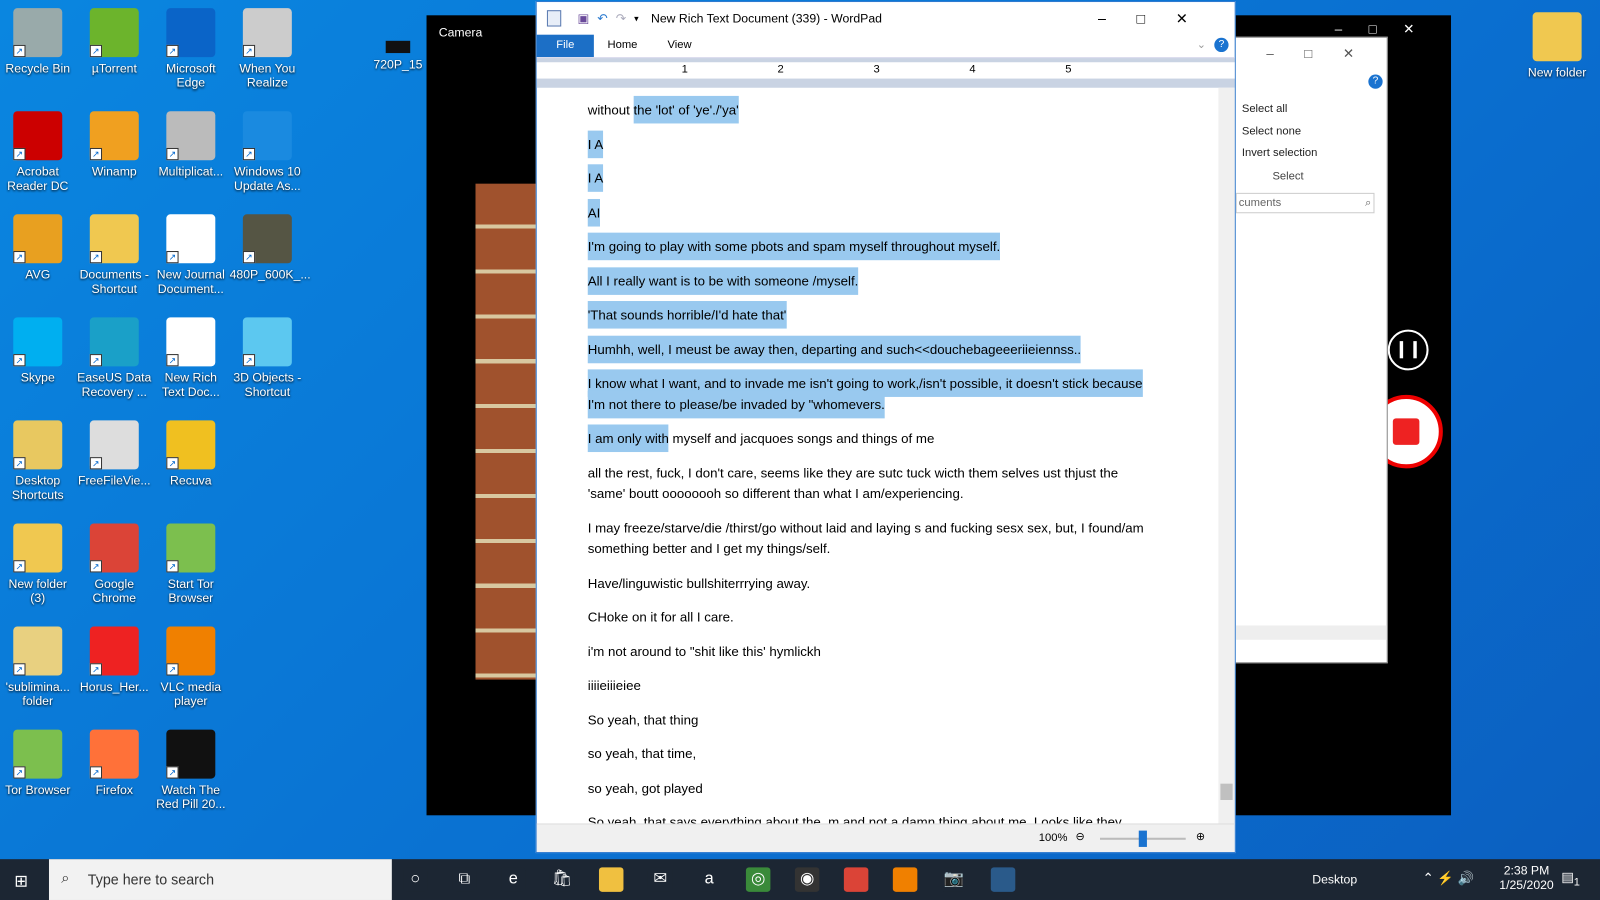 The image size is (1600, 900). Describe the element at coordinates (191, 47) in the screenshot. I see `desktop-icon: ↗ Microsoft Edge` at that location.